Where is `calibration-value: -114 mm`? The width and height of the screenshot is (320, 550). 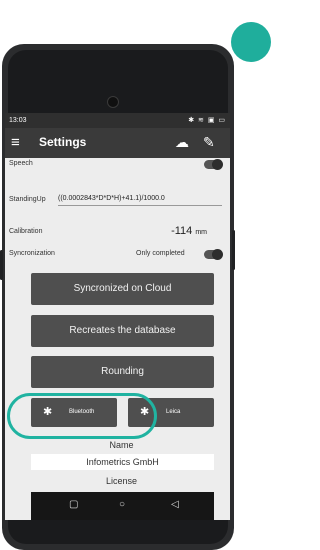 calibration-value: -114 mm is located at coordinates (189, 231).